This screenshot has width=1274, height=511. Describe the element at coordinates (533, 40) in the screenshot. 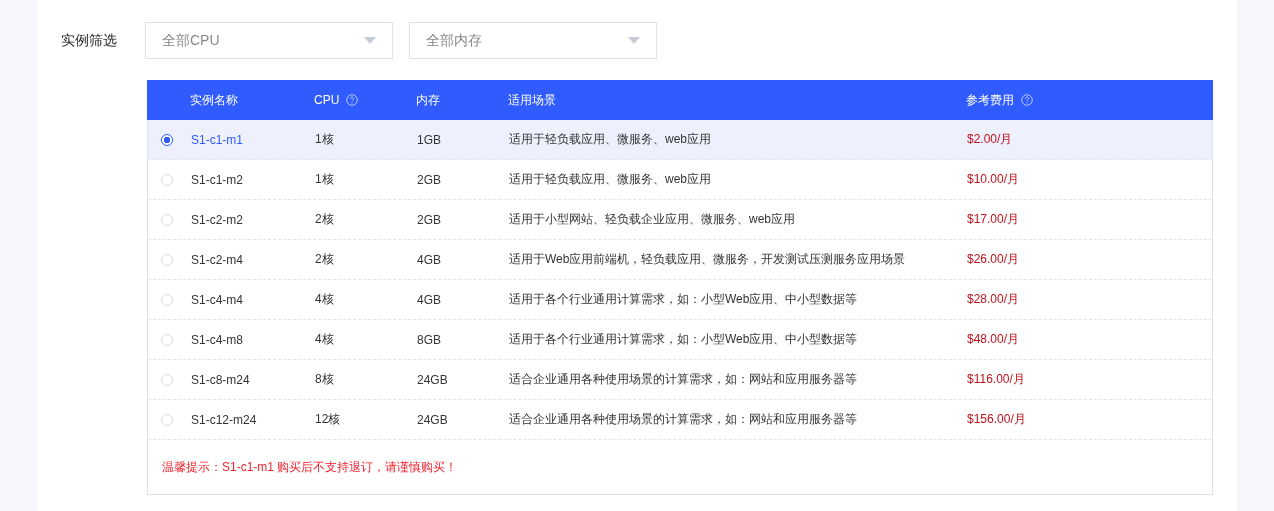

I see `dropdown-field: 全部内存` at that location.